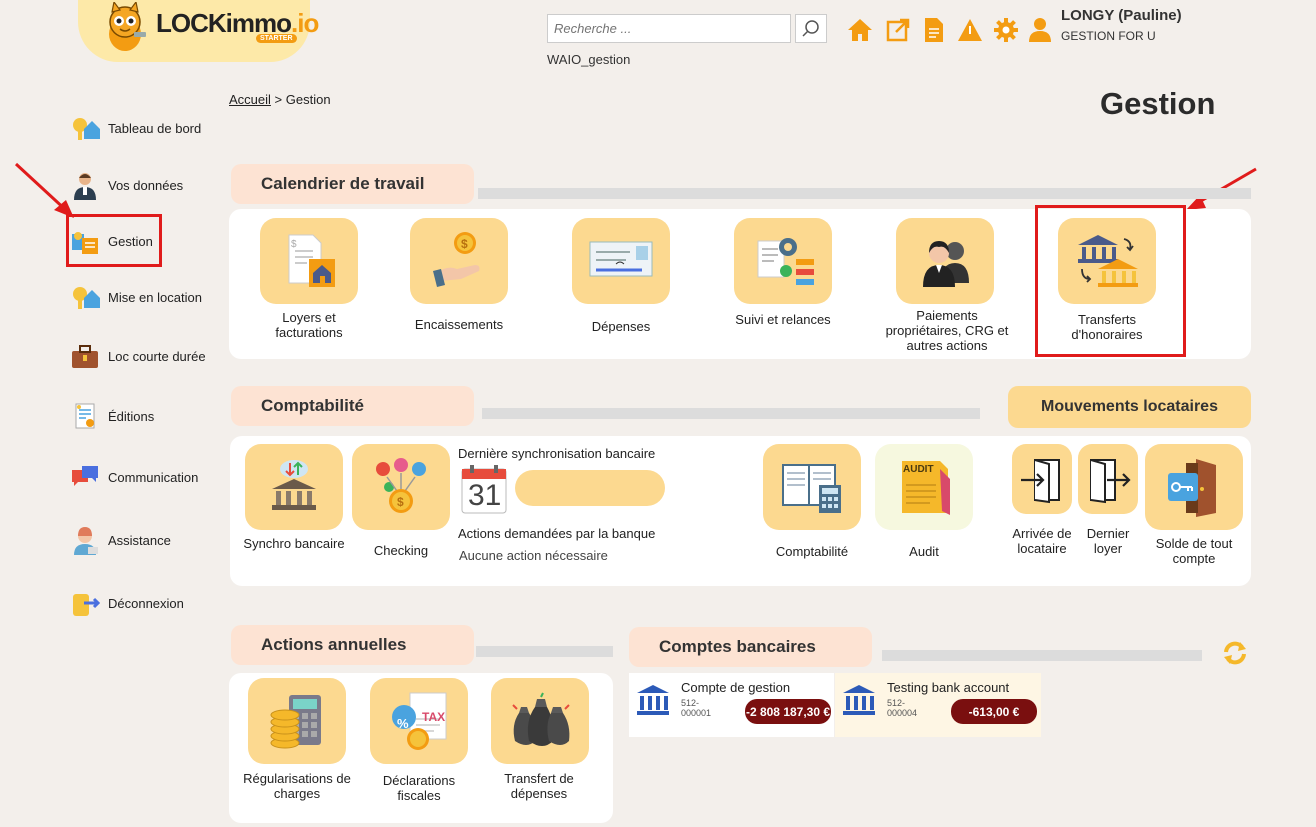 The height and width of the screenshot is (827, 1316). I want to click on tile-synchro, so click(294, 487).